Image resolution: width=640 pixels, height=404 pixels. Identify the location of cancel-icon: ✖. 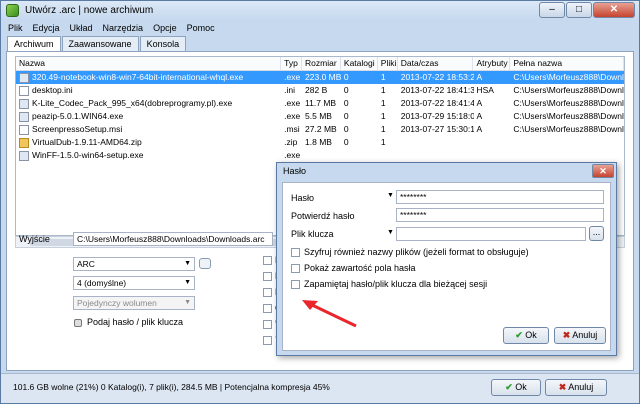
(562, 387).